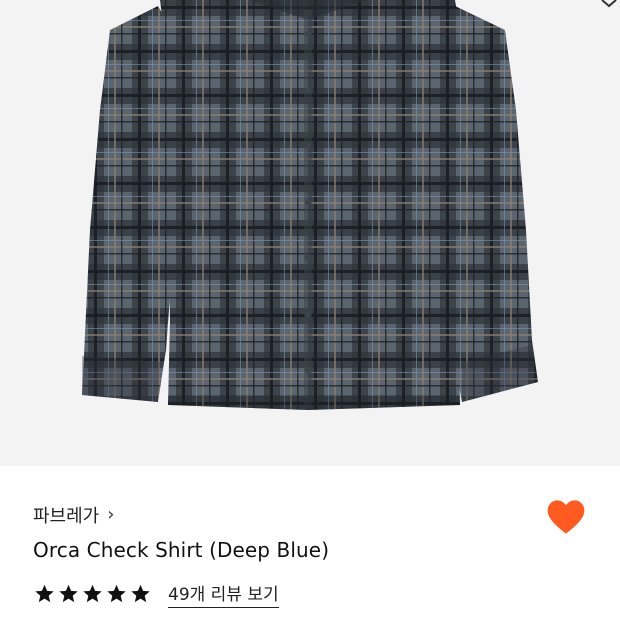  I want to click on partial-icon, so click(609, 4).